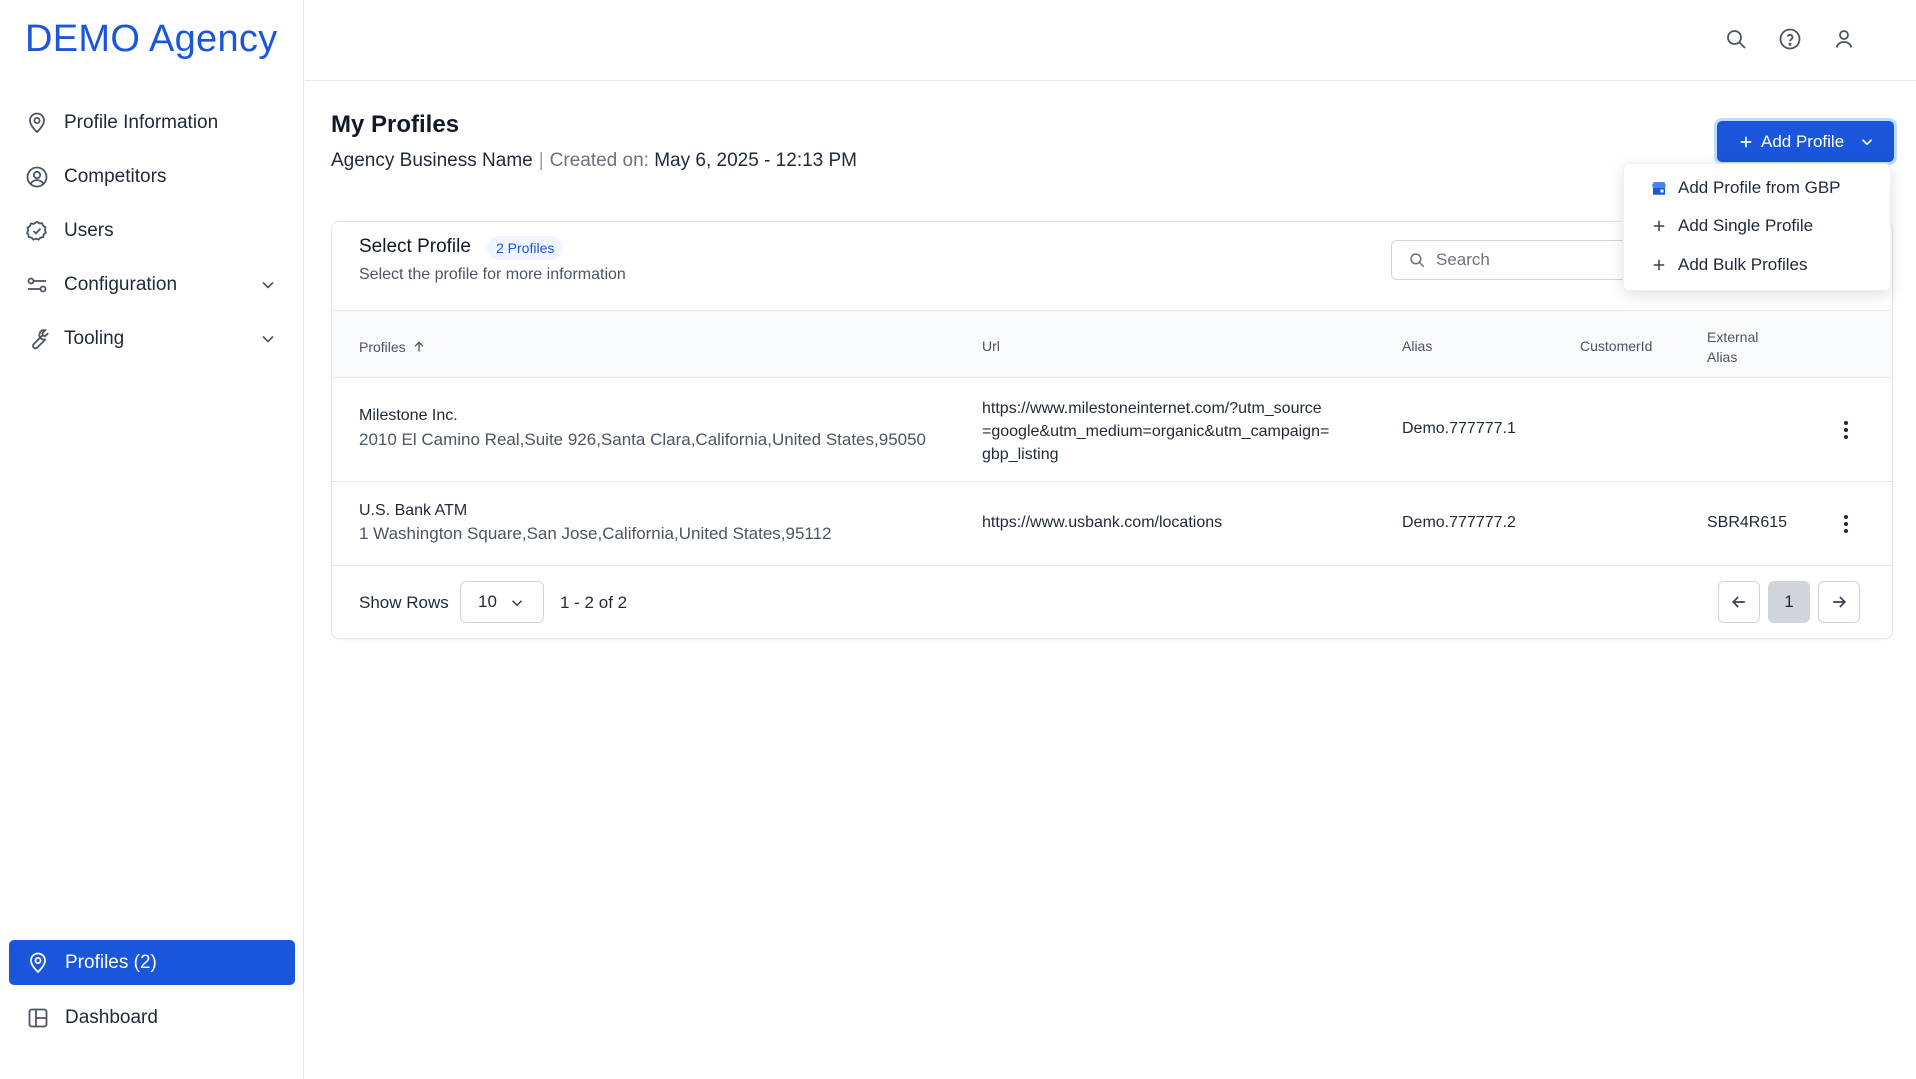 This screenshot has width=1916, height=1079. I want to click on topbar-icons, so click(1790, 39).